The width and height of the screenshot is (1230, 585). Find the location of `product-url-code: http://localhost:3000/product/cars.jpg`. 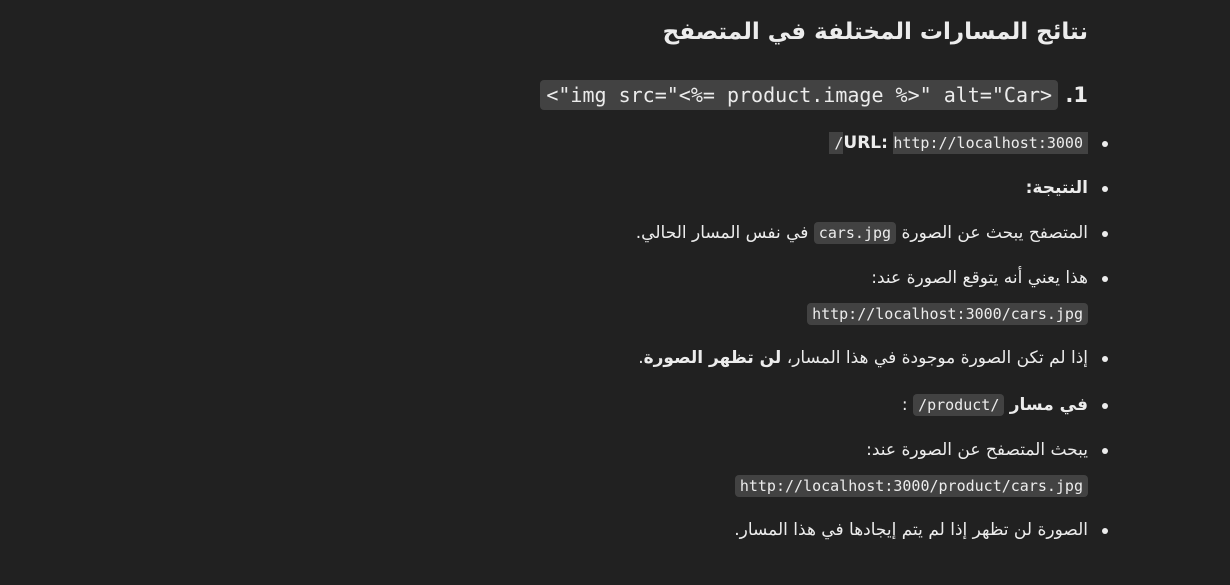

product-url-code: http://localhost:3000/product/cars.jpg is located at coordinates (911, 486).